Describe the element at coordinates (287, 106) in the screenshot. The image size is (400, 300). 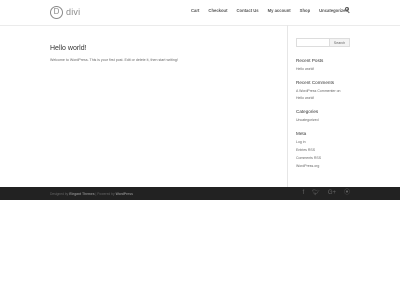
I see `sidebar-divider` at that location.